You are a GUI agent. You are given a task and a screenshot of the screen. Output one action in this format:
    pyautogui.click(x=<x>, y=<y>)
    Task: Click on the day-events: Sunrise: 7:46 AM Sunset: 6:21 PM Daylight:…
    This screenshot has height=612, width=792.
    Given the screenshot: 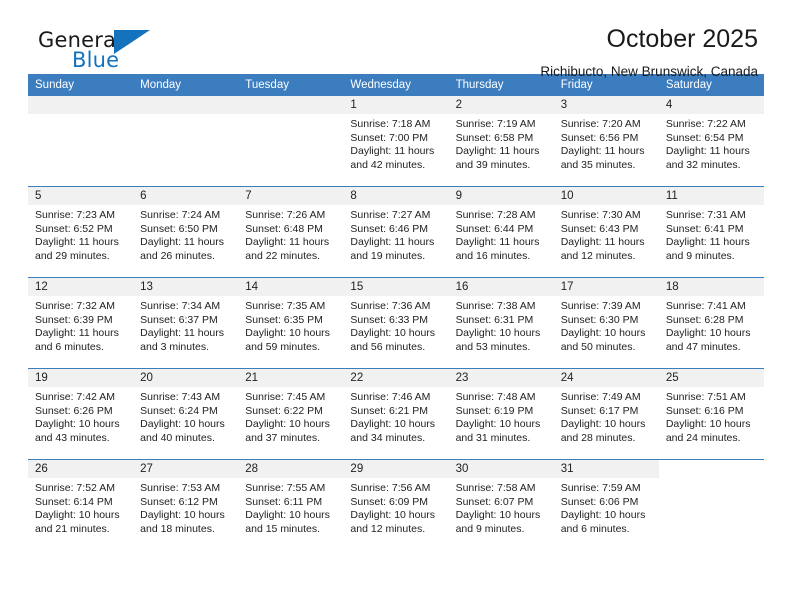 What is the action you would take?
    pyautogui.click(x=395, y=416)
    